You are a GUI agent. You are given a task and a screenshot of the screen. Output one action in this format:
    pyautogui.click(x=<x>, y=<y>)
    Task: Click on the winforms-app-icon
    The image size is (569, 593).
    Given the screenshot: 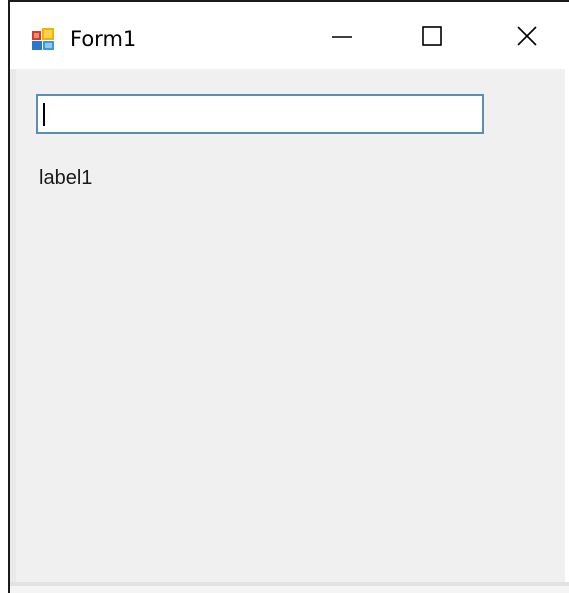 What is the action you would take?
    pyautogui.click(x=43, y=39)
    